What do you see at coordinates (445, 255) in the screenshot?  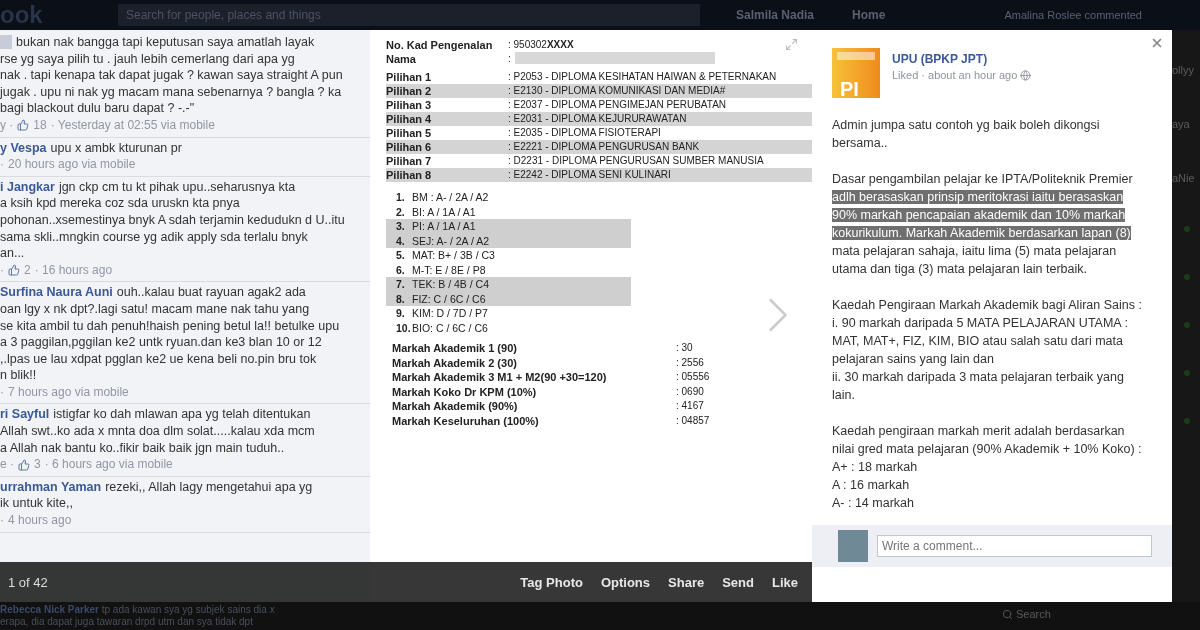 I see `subject-row-text: 5. MAT: B+ / 3B / C3` at bounding box center [445, 255].